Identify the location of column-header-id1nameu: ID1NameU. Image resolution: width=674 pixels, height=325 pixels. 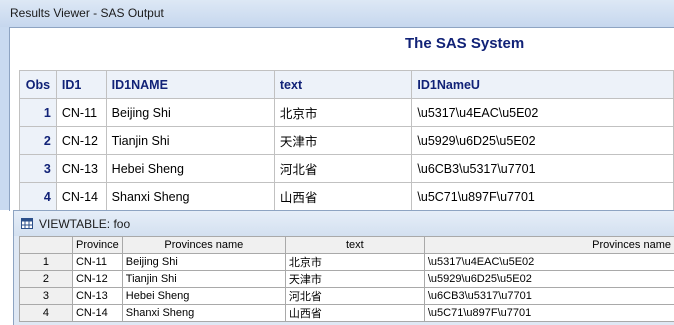
(543, 85).